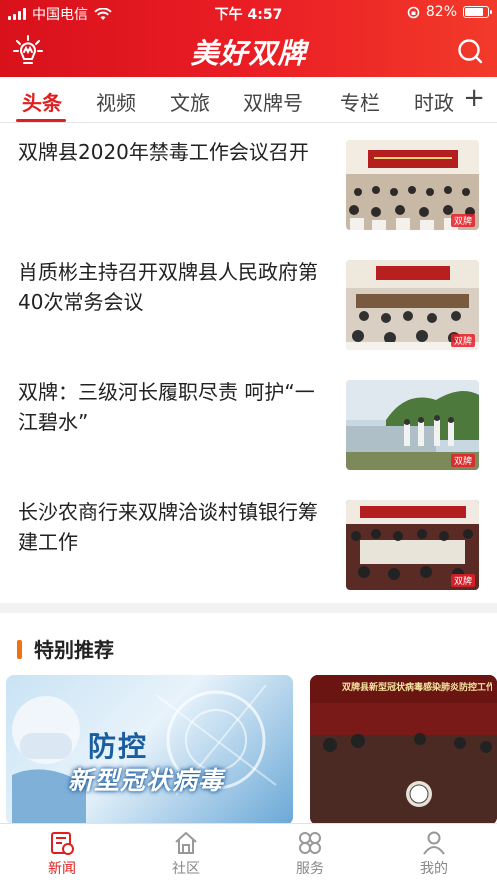  I want to click on news-item: 肖质彬主持召开双牌县人民政府第40次常务会议 双牌, so click(248, 304).